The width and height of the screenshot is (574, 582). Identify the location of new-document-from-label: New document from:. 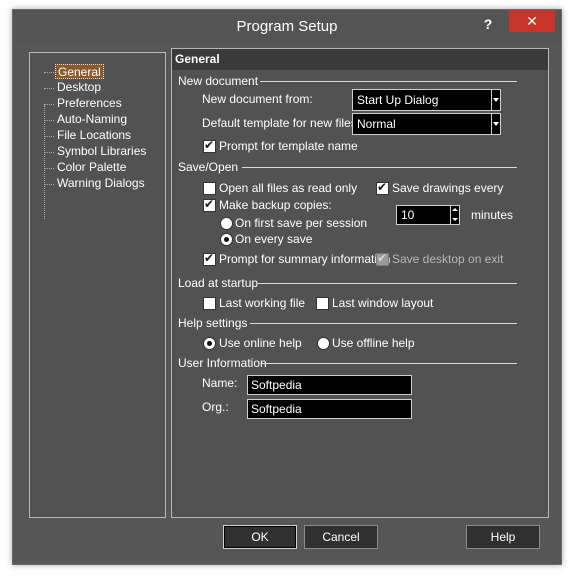
(257, 99).